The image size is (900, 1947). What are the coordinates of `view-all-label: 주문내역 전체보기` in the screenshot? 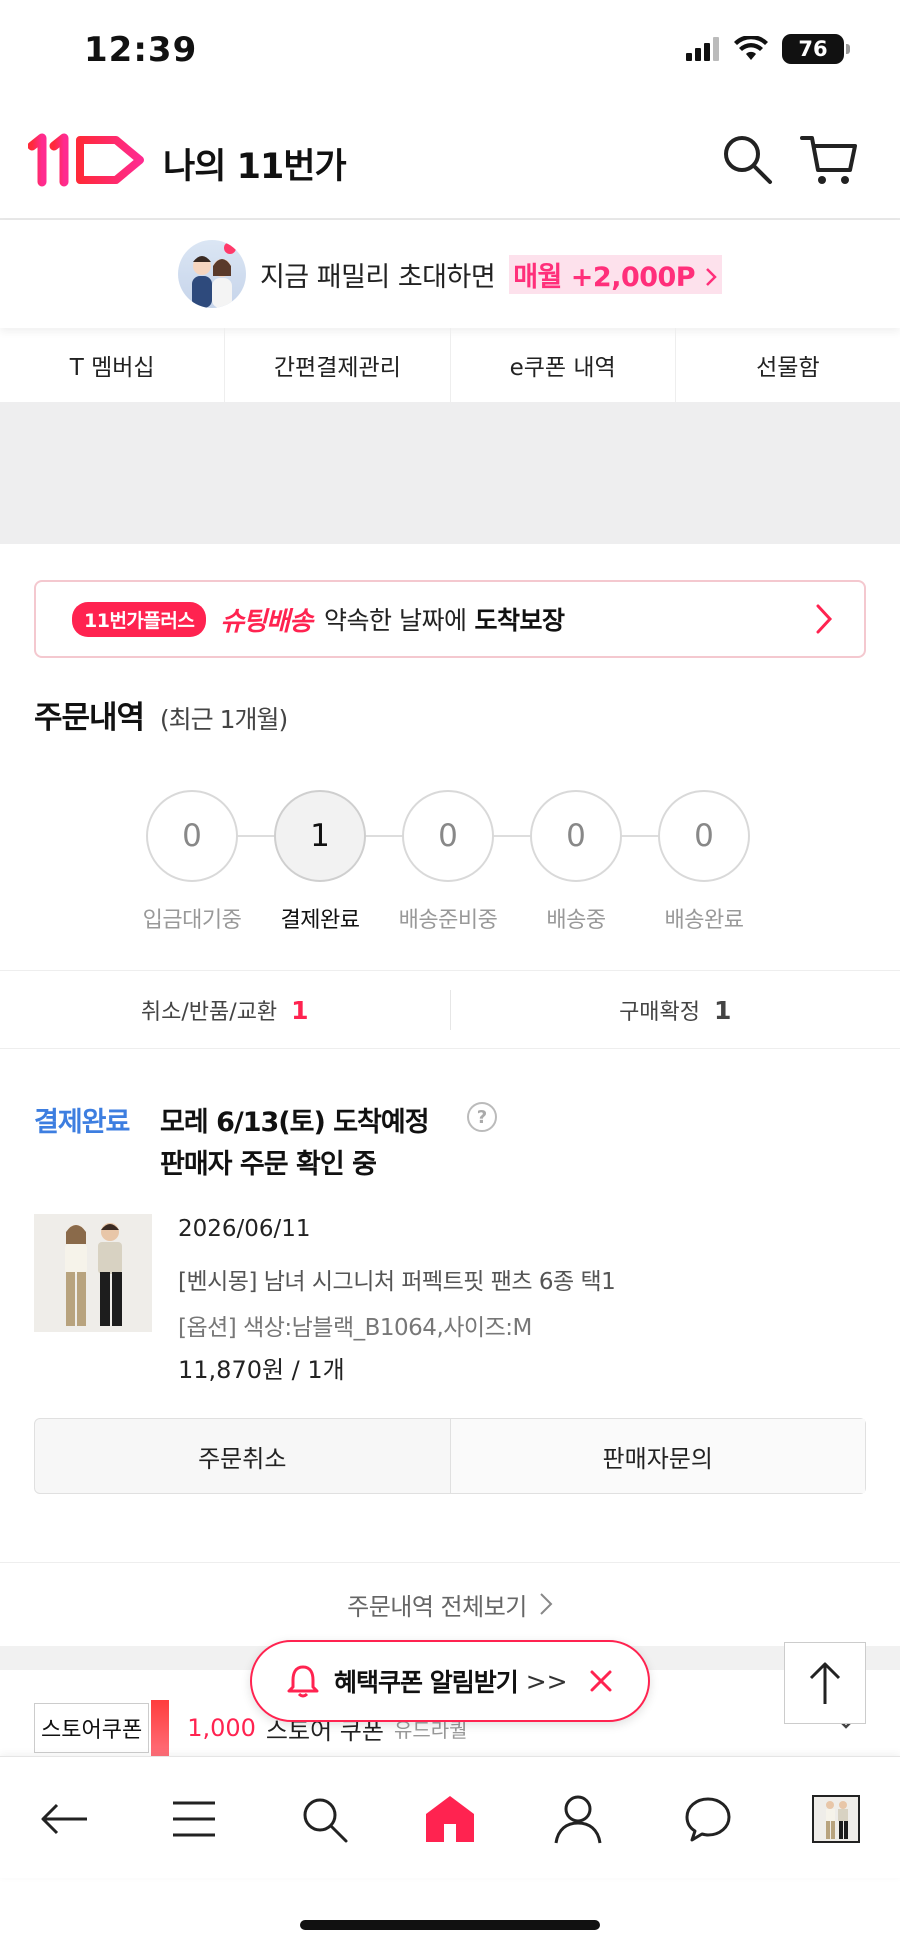 It's located at (437, 1606).